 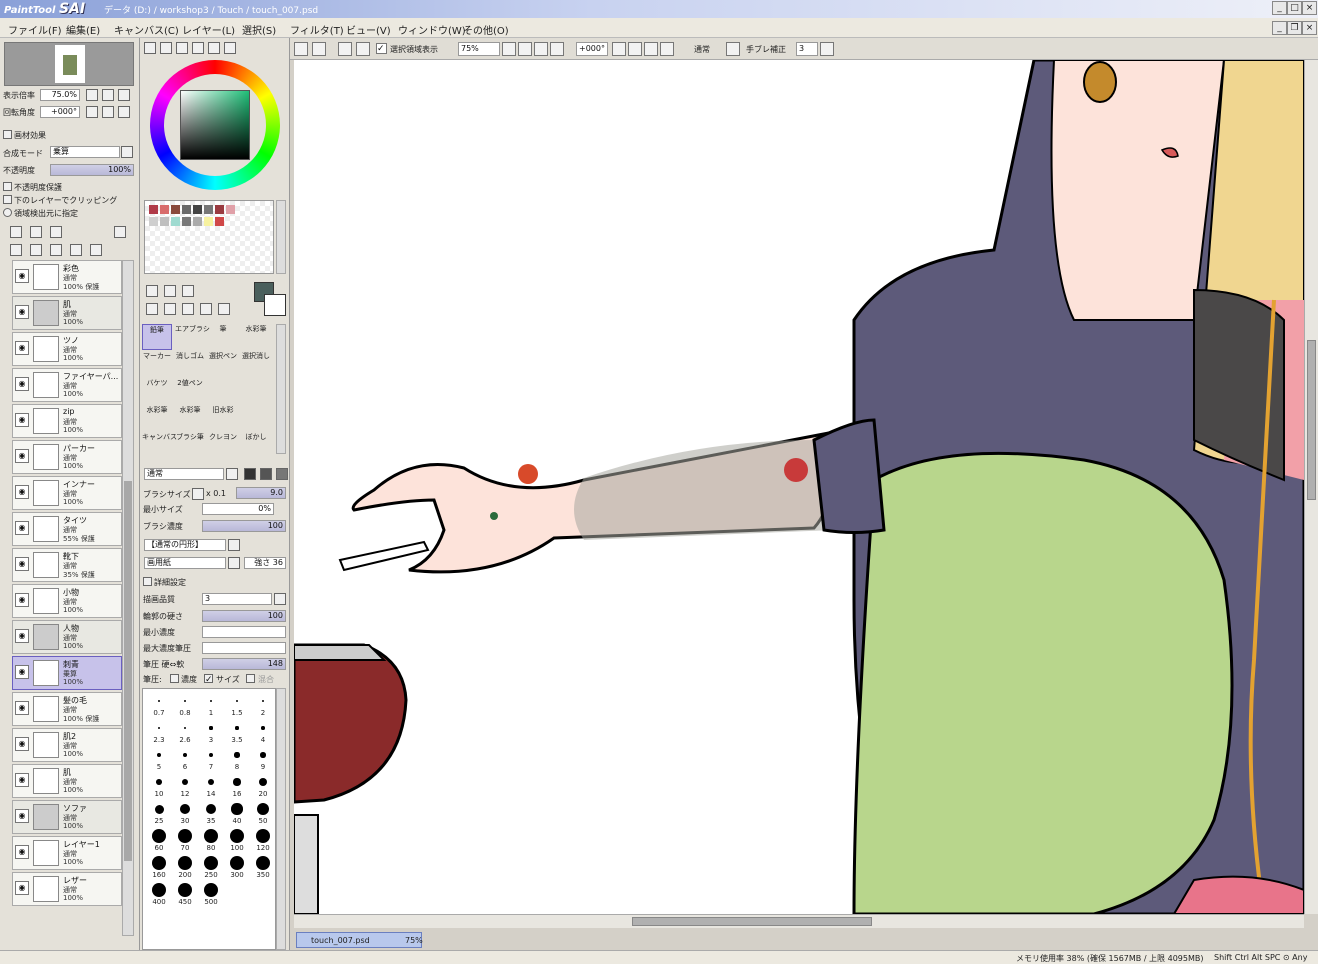 What do you see at coordinates (157, 337) in the screenshot?
I see `tool-slot: 鉛筆` at bounding box center [157, 337].